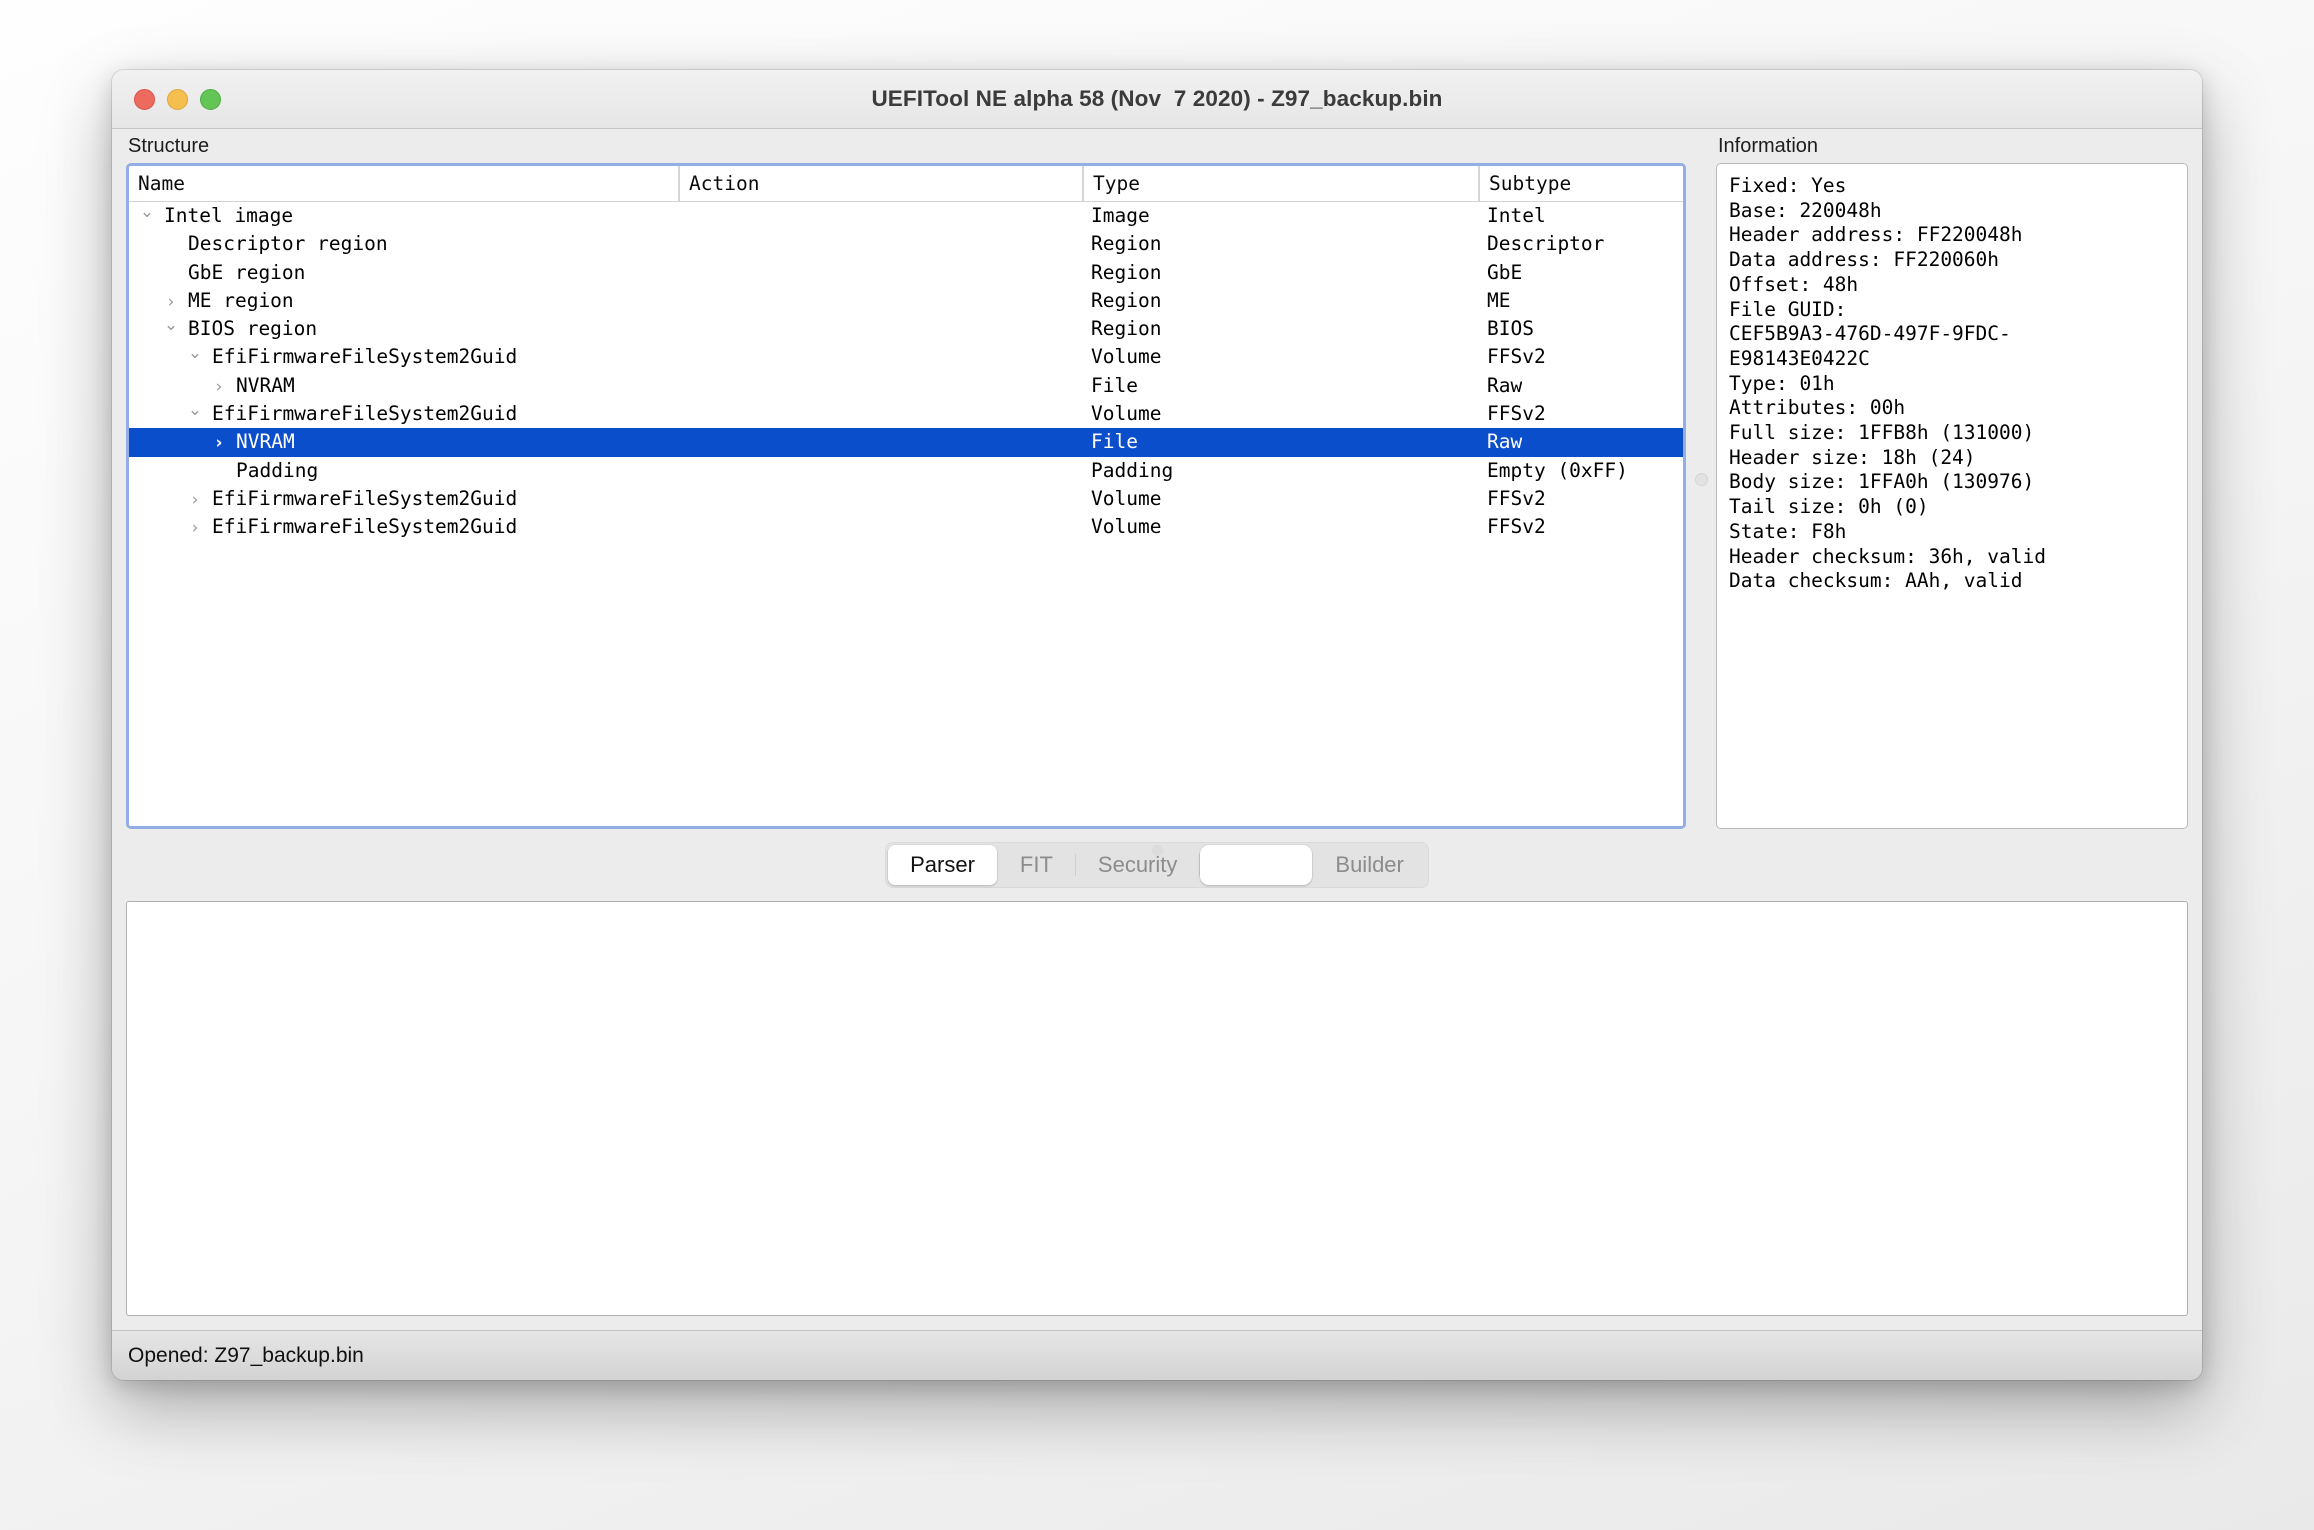  I want to click on tab-builder: Builder, so click(1369, 865).